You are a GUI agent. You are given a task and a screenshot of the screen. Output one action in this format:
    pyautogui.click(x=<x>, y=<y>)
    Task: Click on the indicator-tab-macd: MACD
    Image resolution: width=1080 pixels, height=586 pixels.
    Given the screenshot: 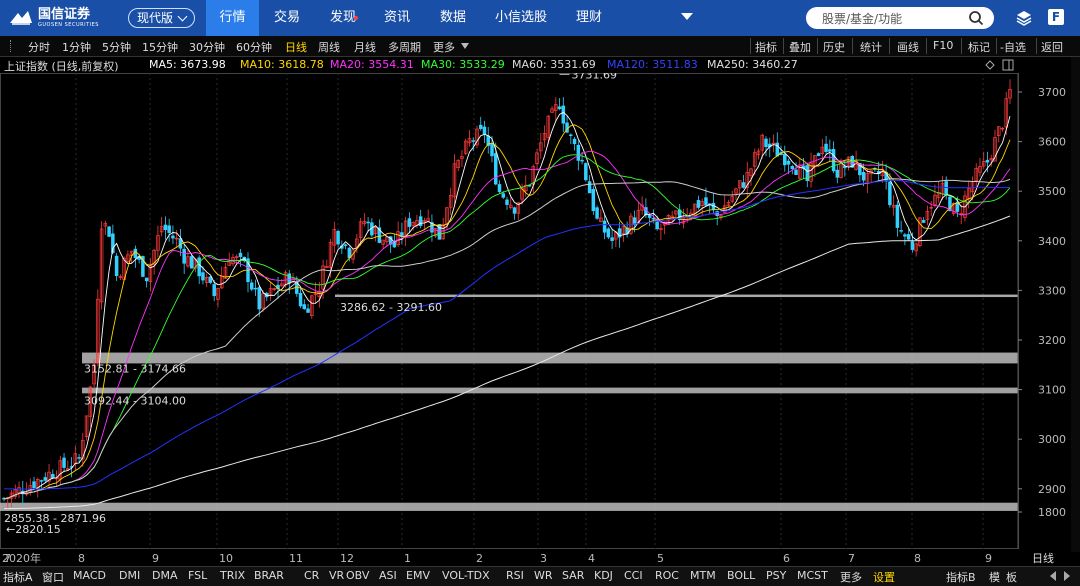 What is the action you would take?
    pyautogui.click(x=89, y=575)
    